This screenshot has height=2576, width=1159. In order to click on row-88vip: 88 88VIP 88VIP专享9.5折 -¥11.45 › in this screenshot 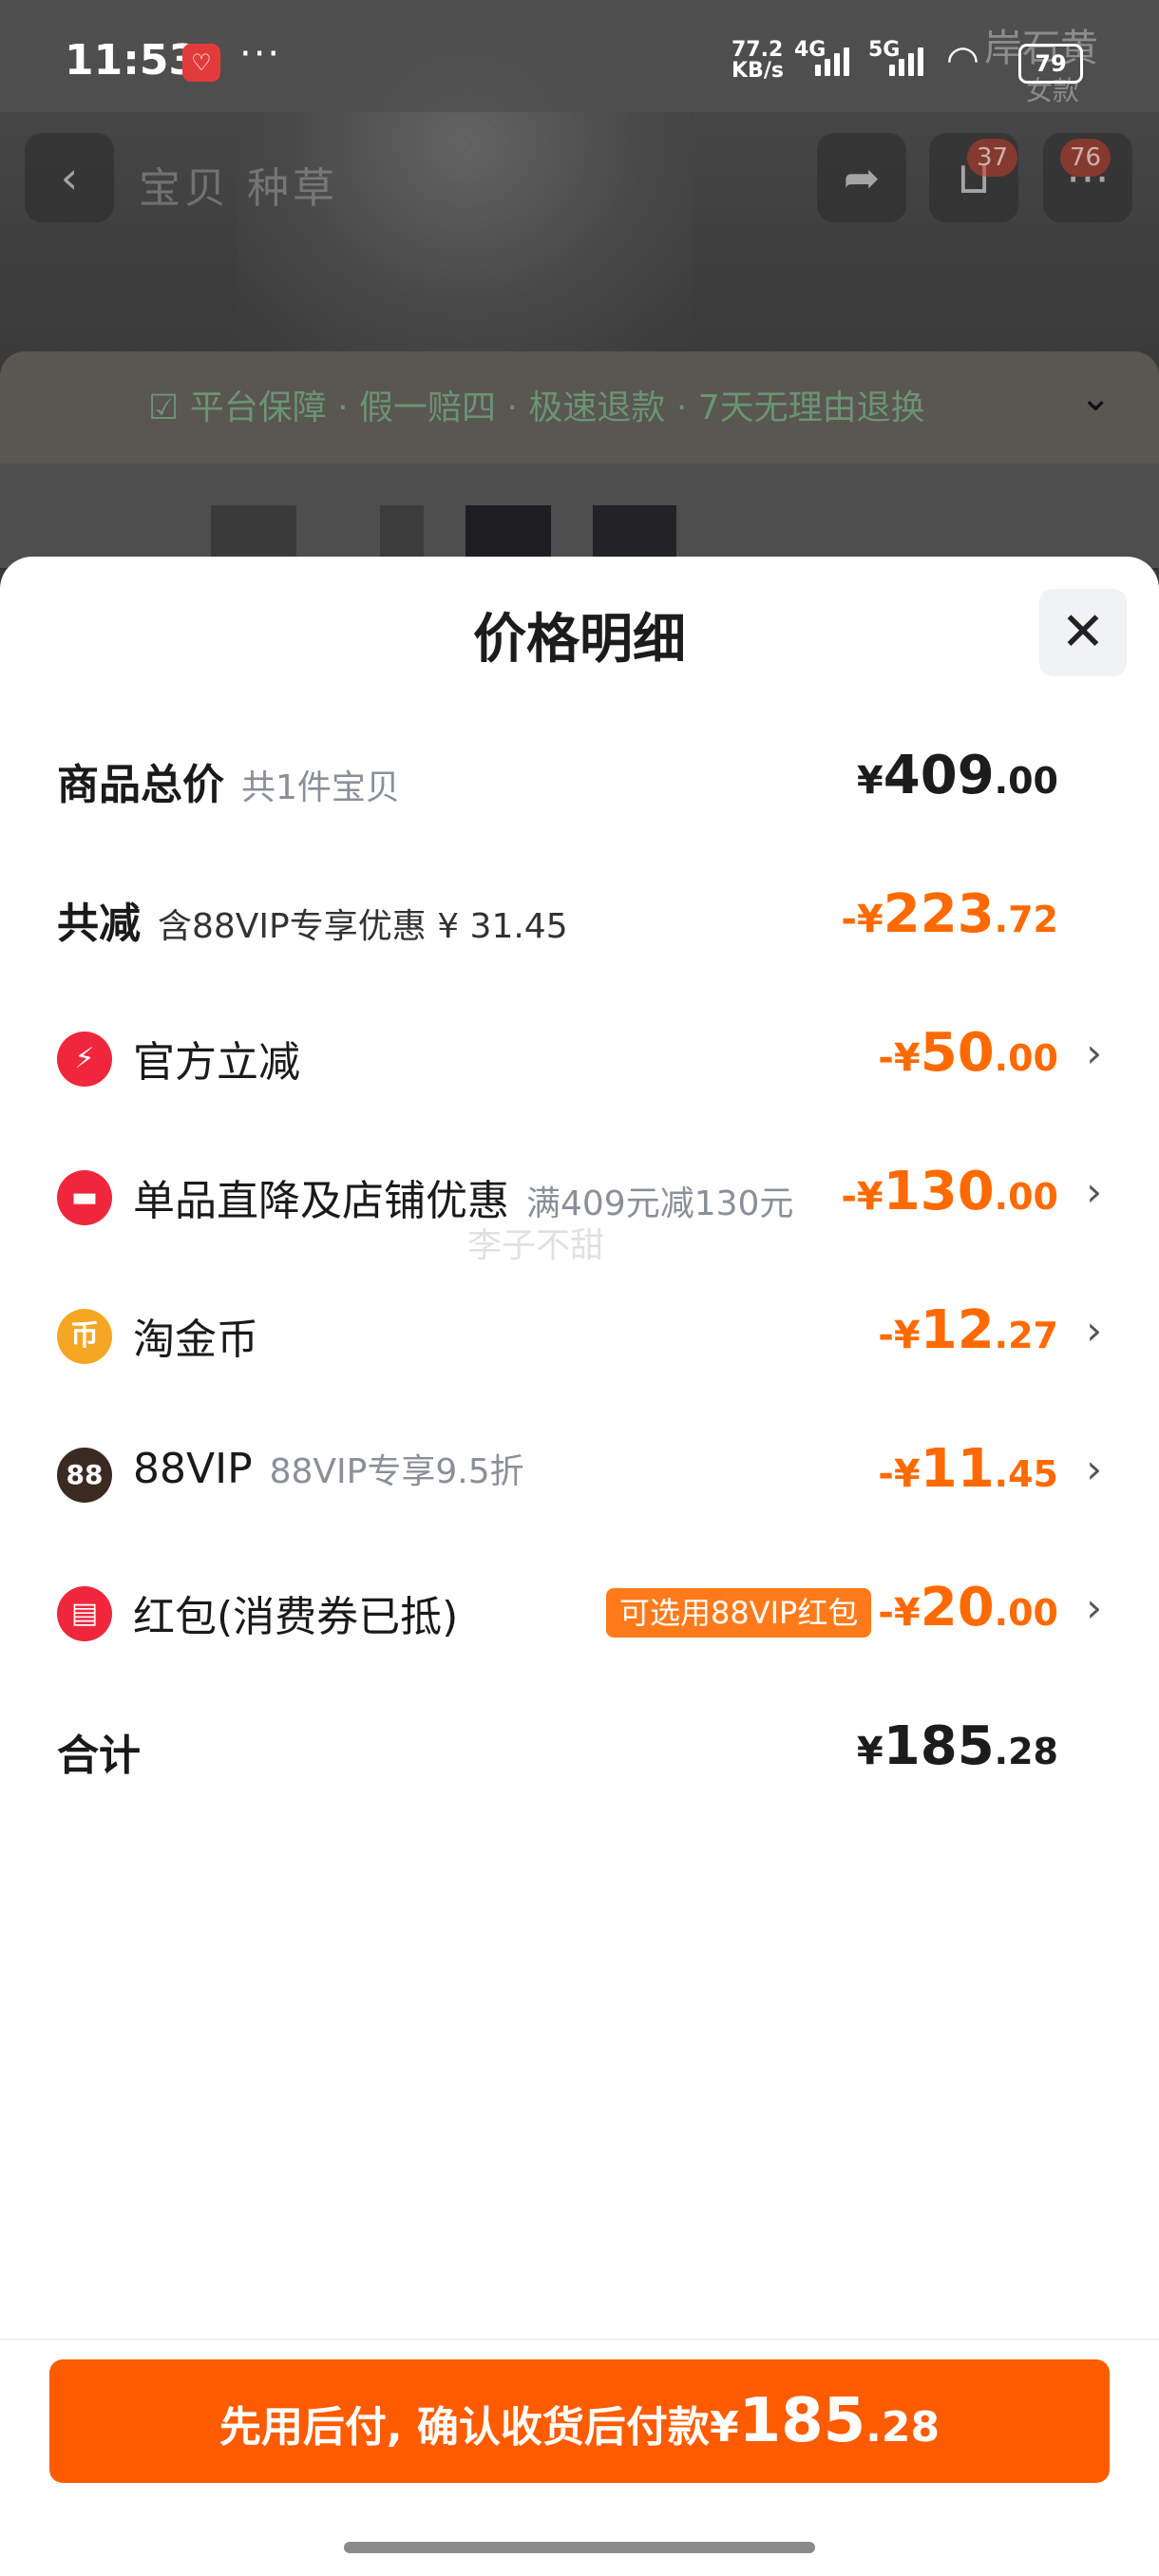, I will do `click(579, 1468)`.